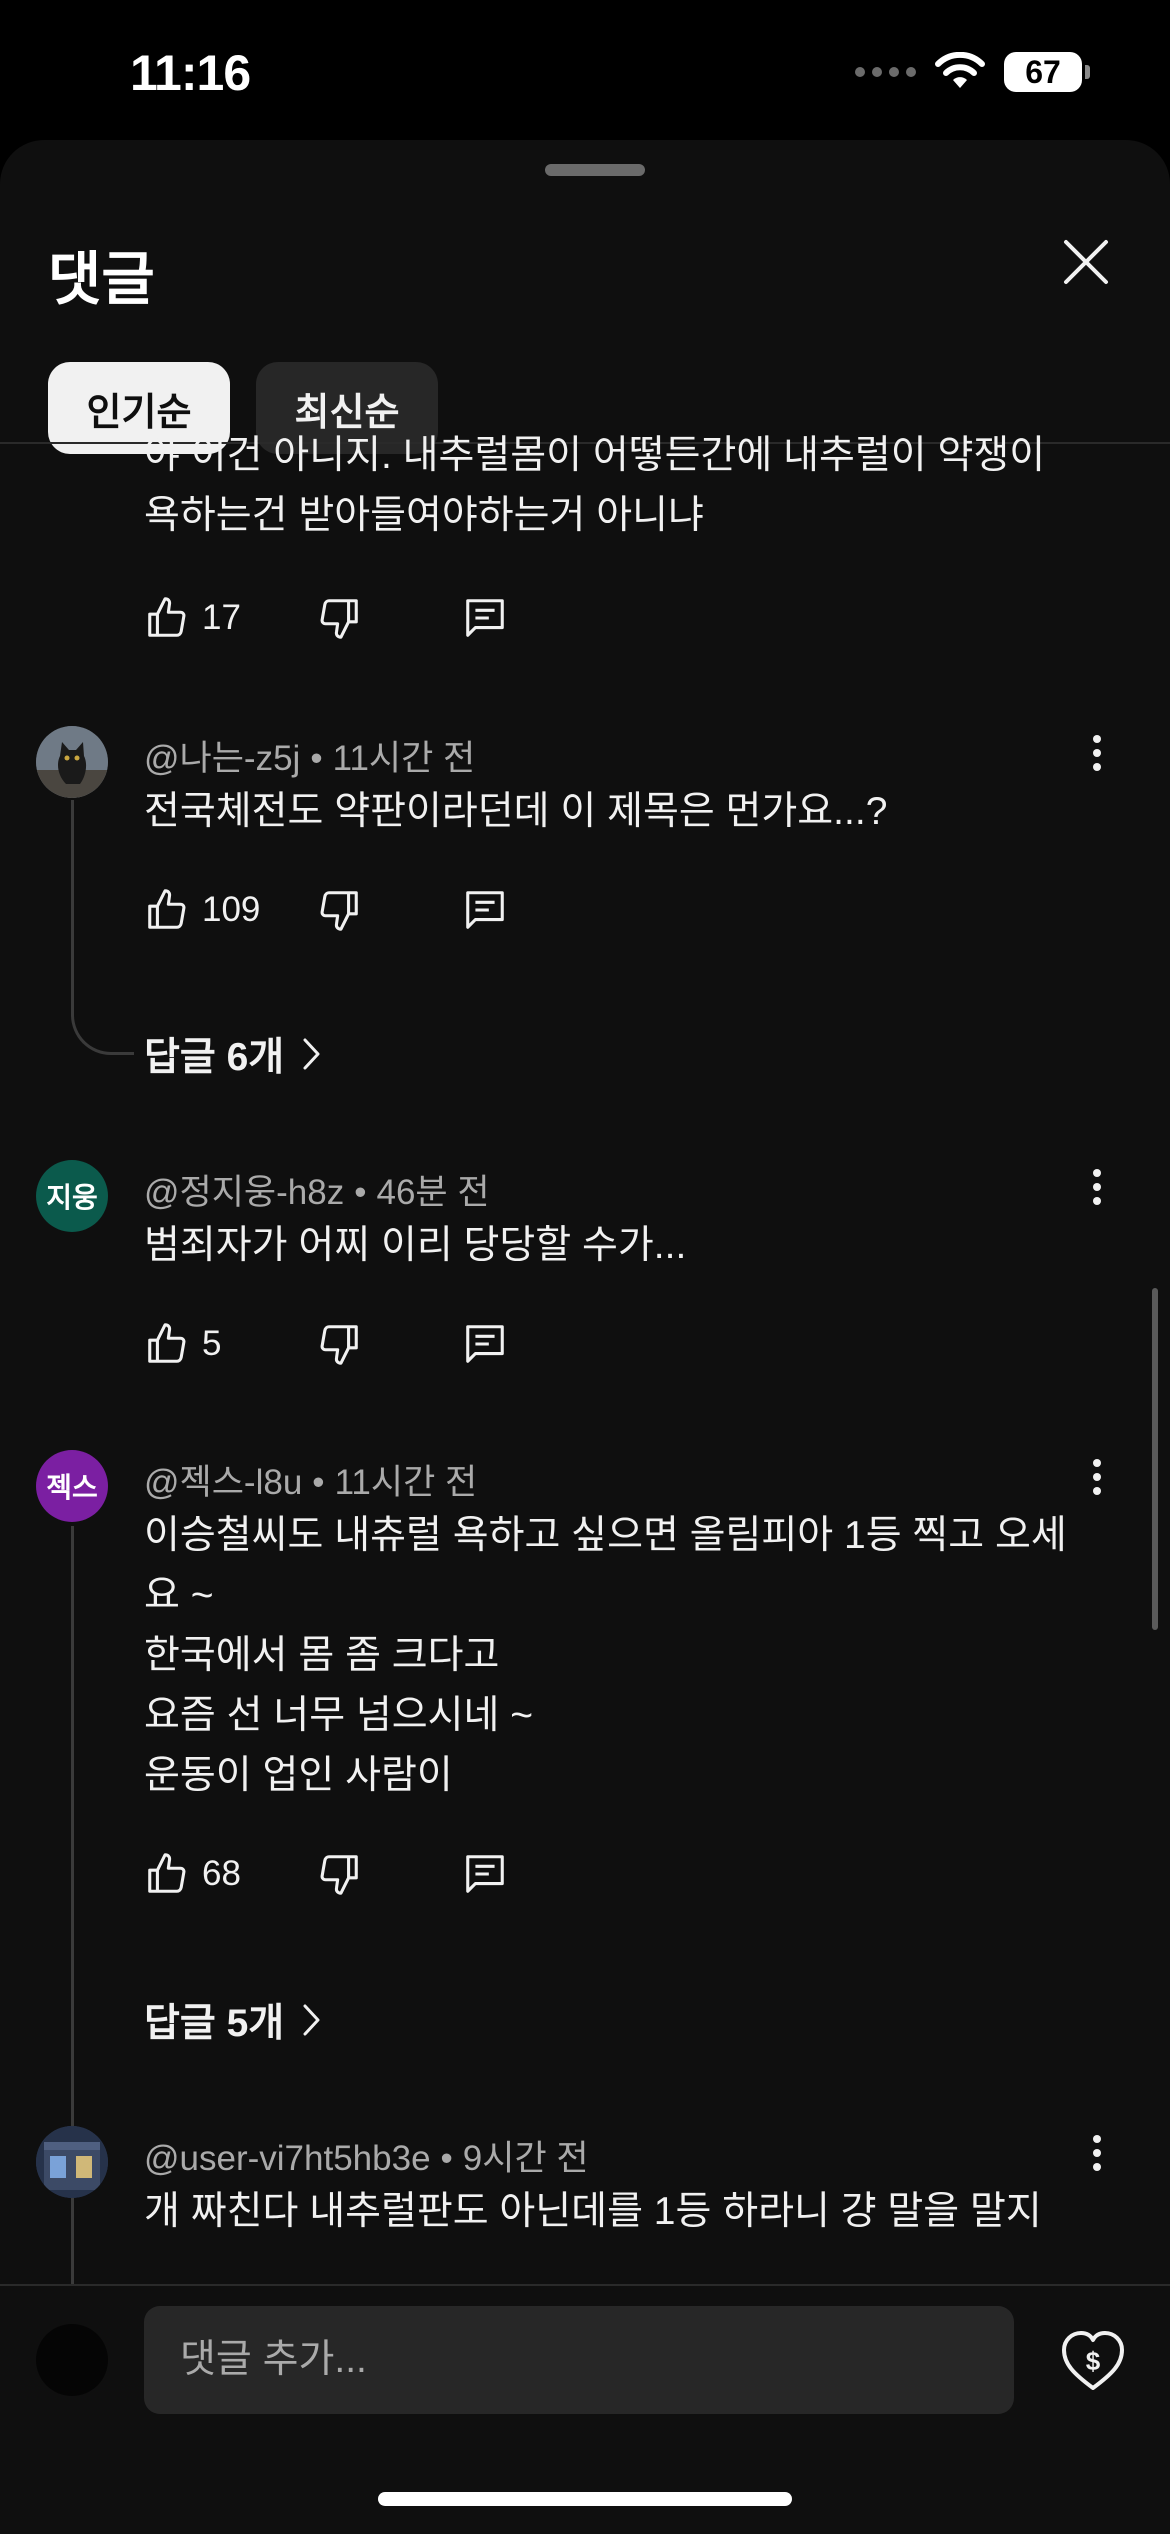  I want to click on like-count: 5, so click(212, 1343).